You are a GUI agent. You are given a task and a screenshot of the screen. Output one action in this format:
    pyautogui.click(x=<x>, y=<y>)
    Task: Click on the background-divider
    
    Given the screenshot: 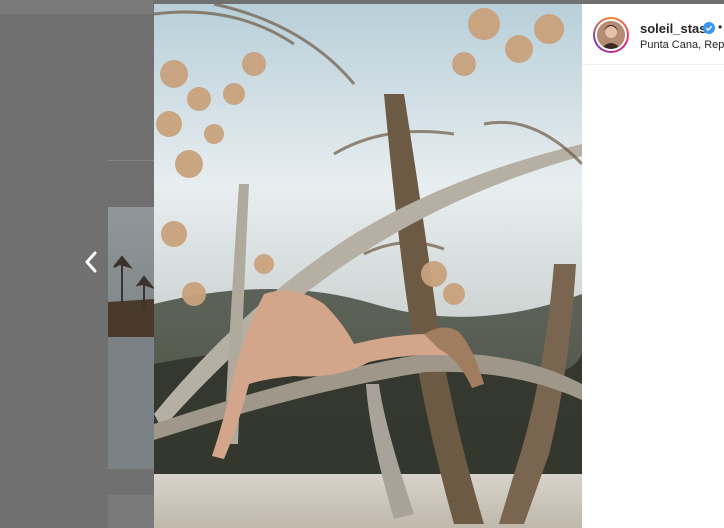 What is the action you would take?
    pyautogui.click(x=131, y=160)
    